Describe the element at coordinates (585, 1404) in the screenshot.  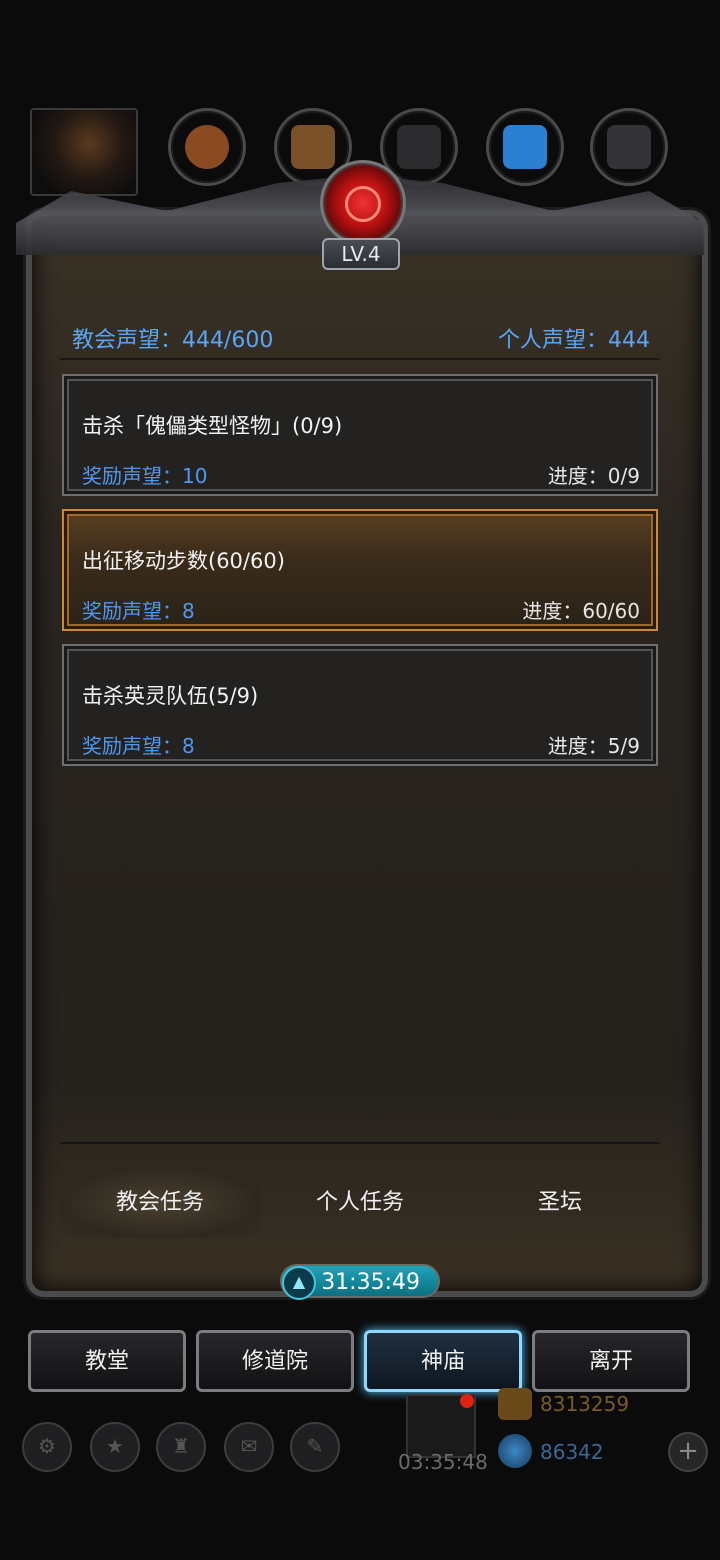
I see `gold-amount: 8313259` at that location.